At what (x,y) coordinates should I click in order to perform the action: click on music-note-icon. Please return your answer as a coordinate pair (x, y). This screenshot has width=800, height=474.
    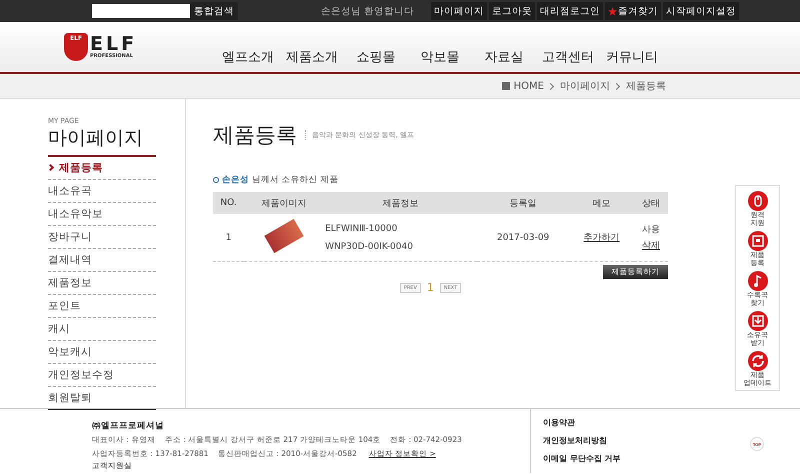
    Looking at the image, I should click on (758, 281).